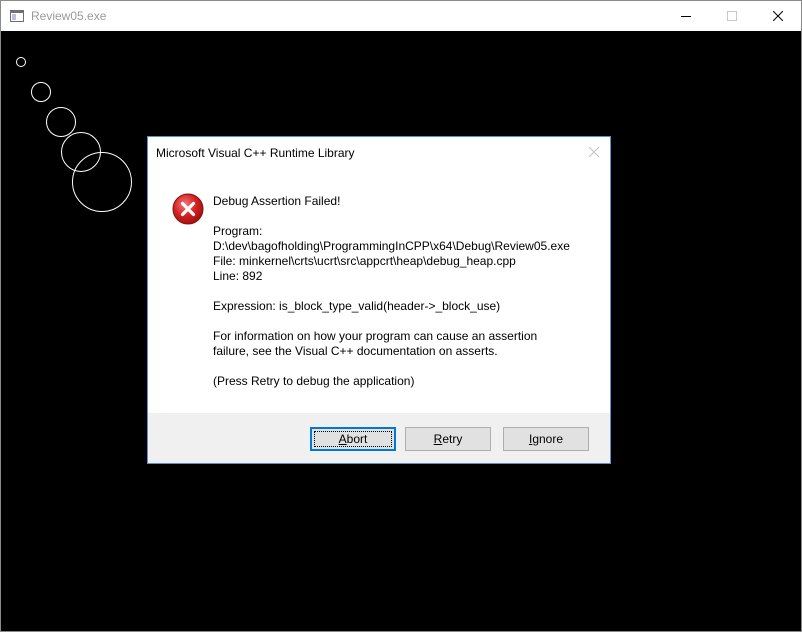 The height and width of the screenshot is (632, 802). Describe the element at coordinates (277, 201) in the screenshot. I see `assertion-heading: Debug Assertion Failed!` at that location.